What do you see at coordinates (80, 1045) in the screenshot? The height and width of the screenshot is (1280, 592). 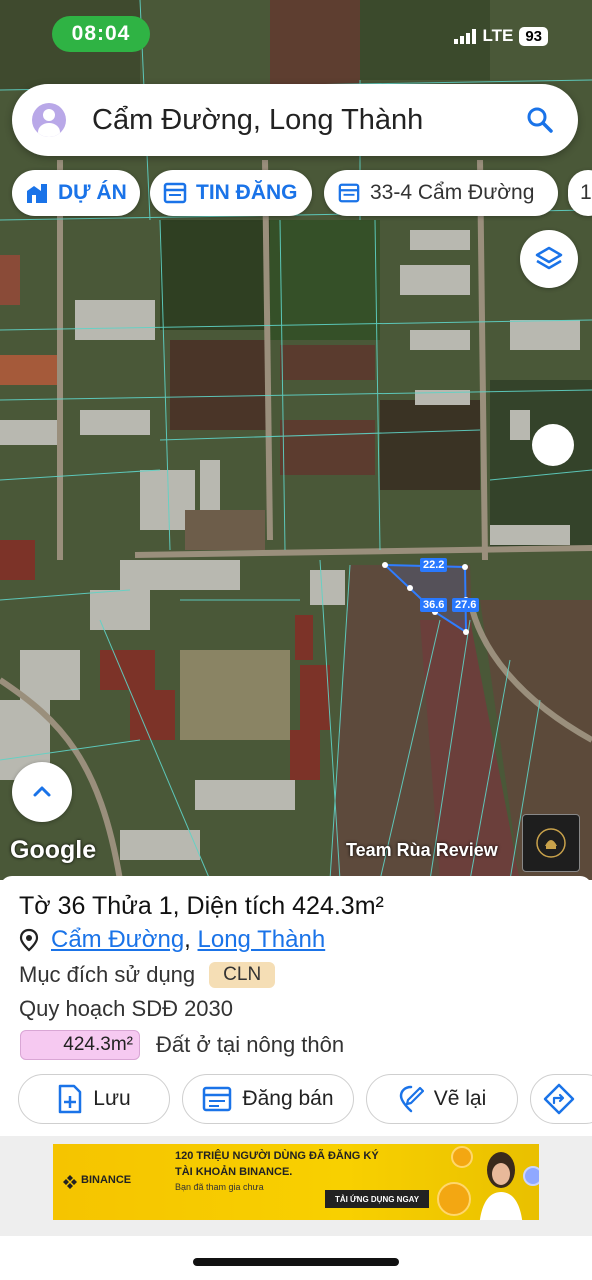 I see `planning-area-chip: 424.3m²` at bounding box center [80, 1045].